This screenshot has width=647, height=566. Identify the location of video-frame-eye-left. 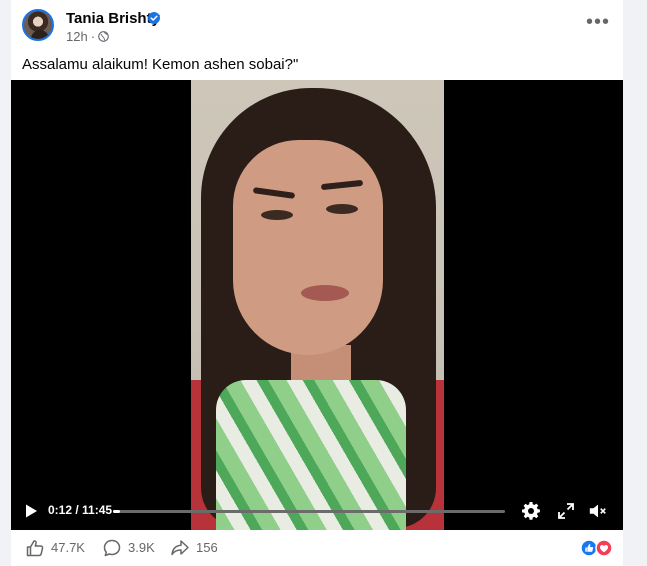
(277, 215).